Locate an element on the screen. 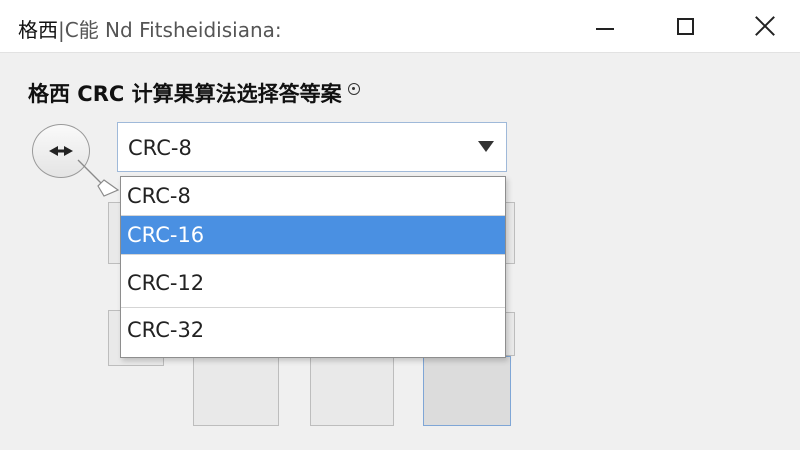 Image resolution: width=800 pixels, height=450 pixels. option-crc-32: CRC-32 is located at coordinates (313, 330).